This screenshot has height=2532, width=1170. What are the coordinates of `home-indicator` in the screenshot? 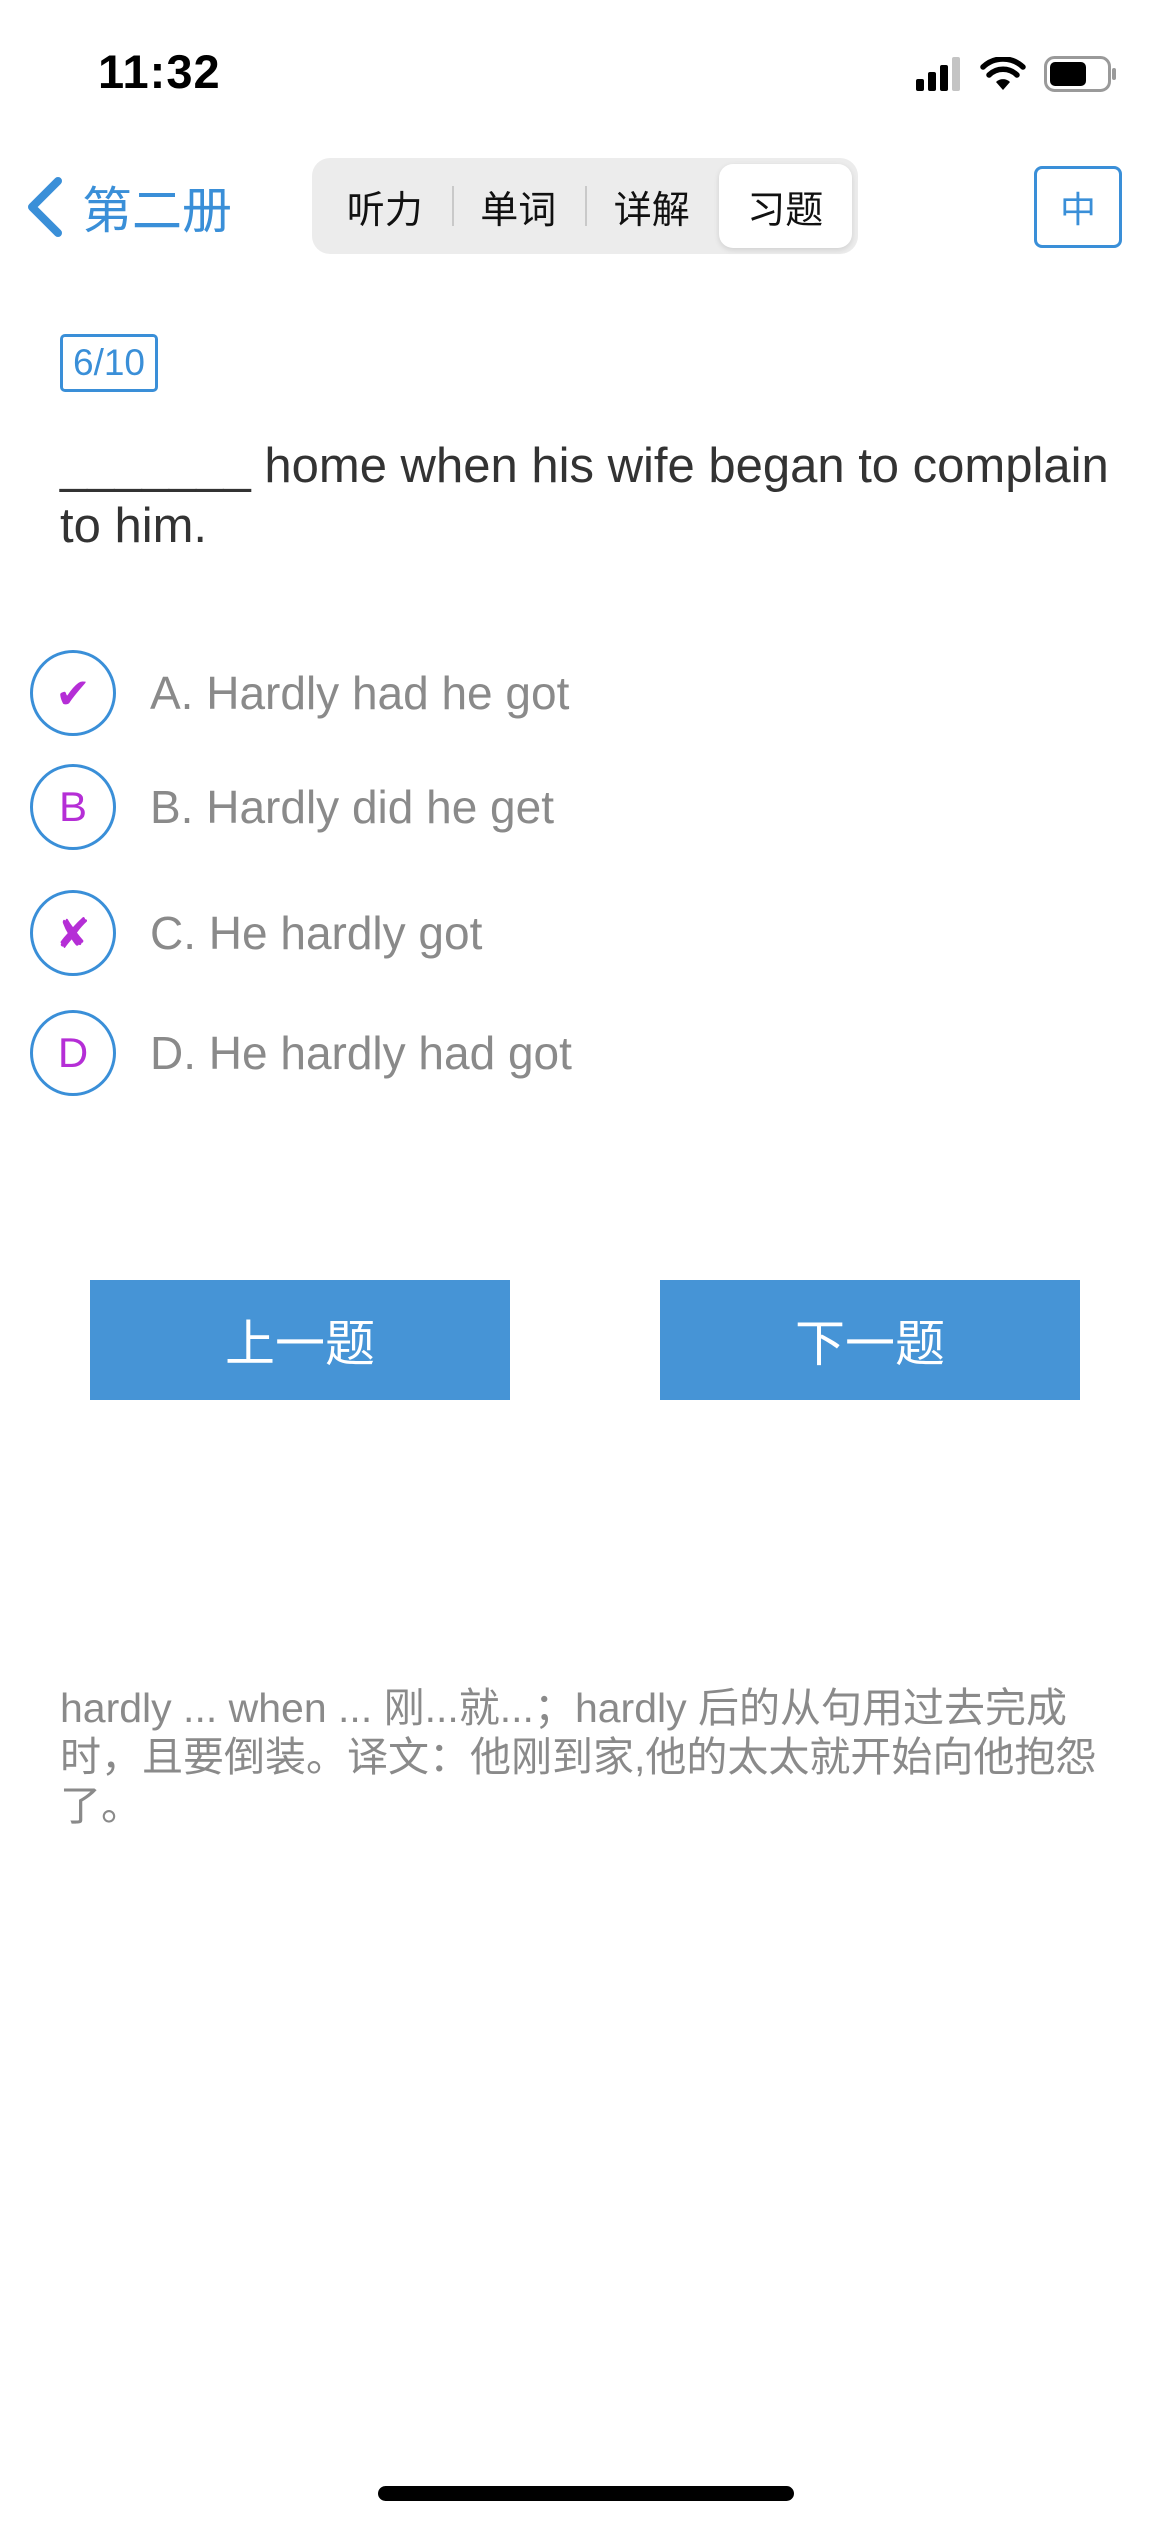 It's located at (586, 2493).